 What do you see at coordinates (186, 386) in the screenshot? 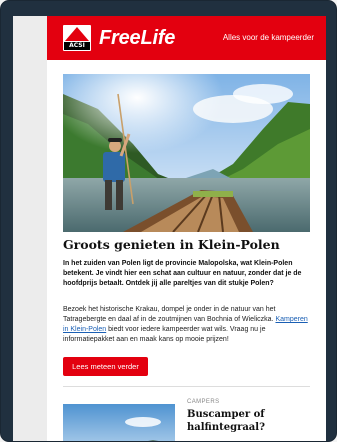
I see `section-divider` at bounding box center [186, 386].